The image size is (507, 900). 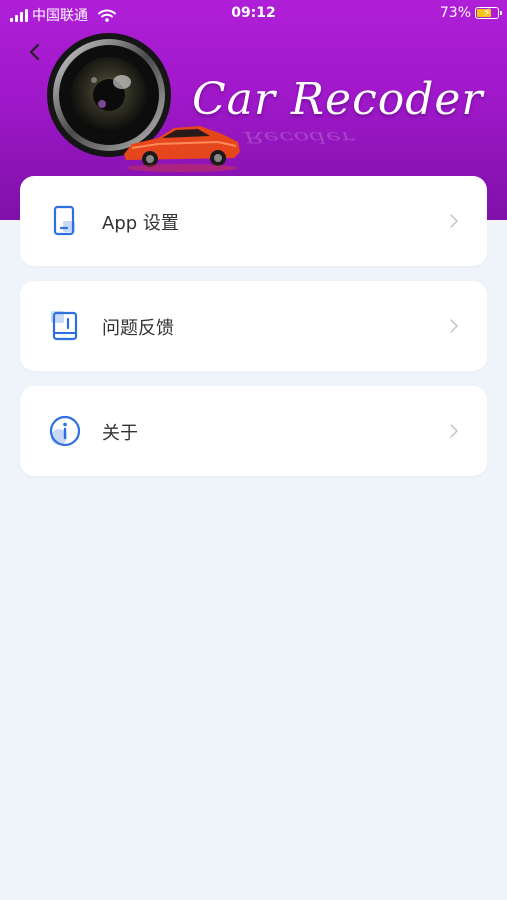 I want to click on brand-title-reflection: Recoder, so click(x=299, y=137).